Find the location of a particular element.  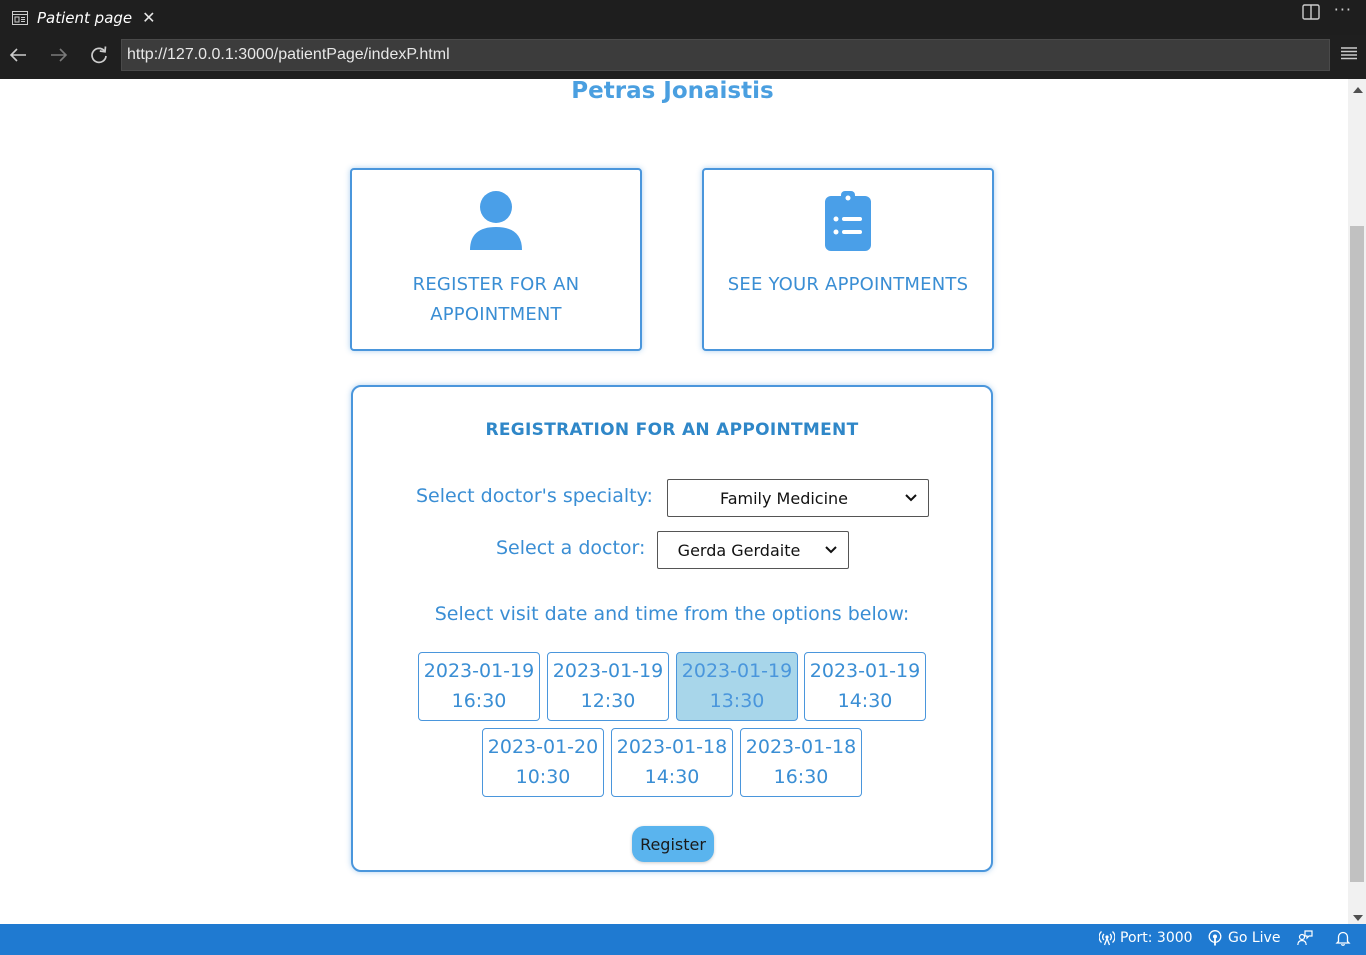

forward-arrow-icon is located at coordinates (59, 55).